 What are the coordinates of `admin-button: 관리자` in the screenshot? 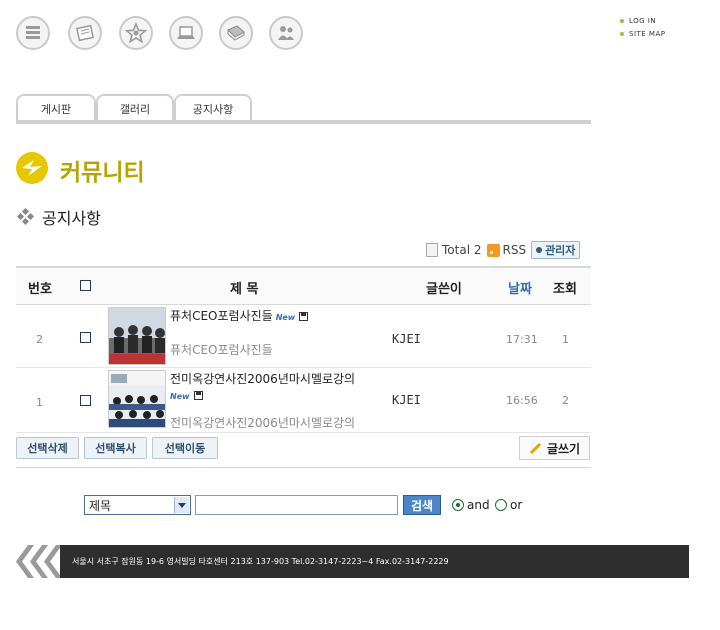 It's located at (556, 250).